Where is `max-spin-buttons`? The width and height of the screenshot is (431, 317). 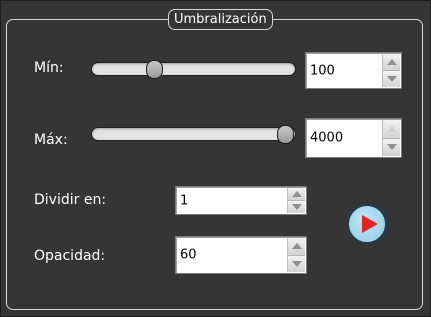 max-spin-buttons is located at coordinates (391, 138).